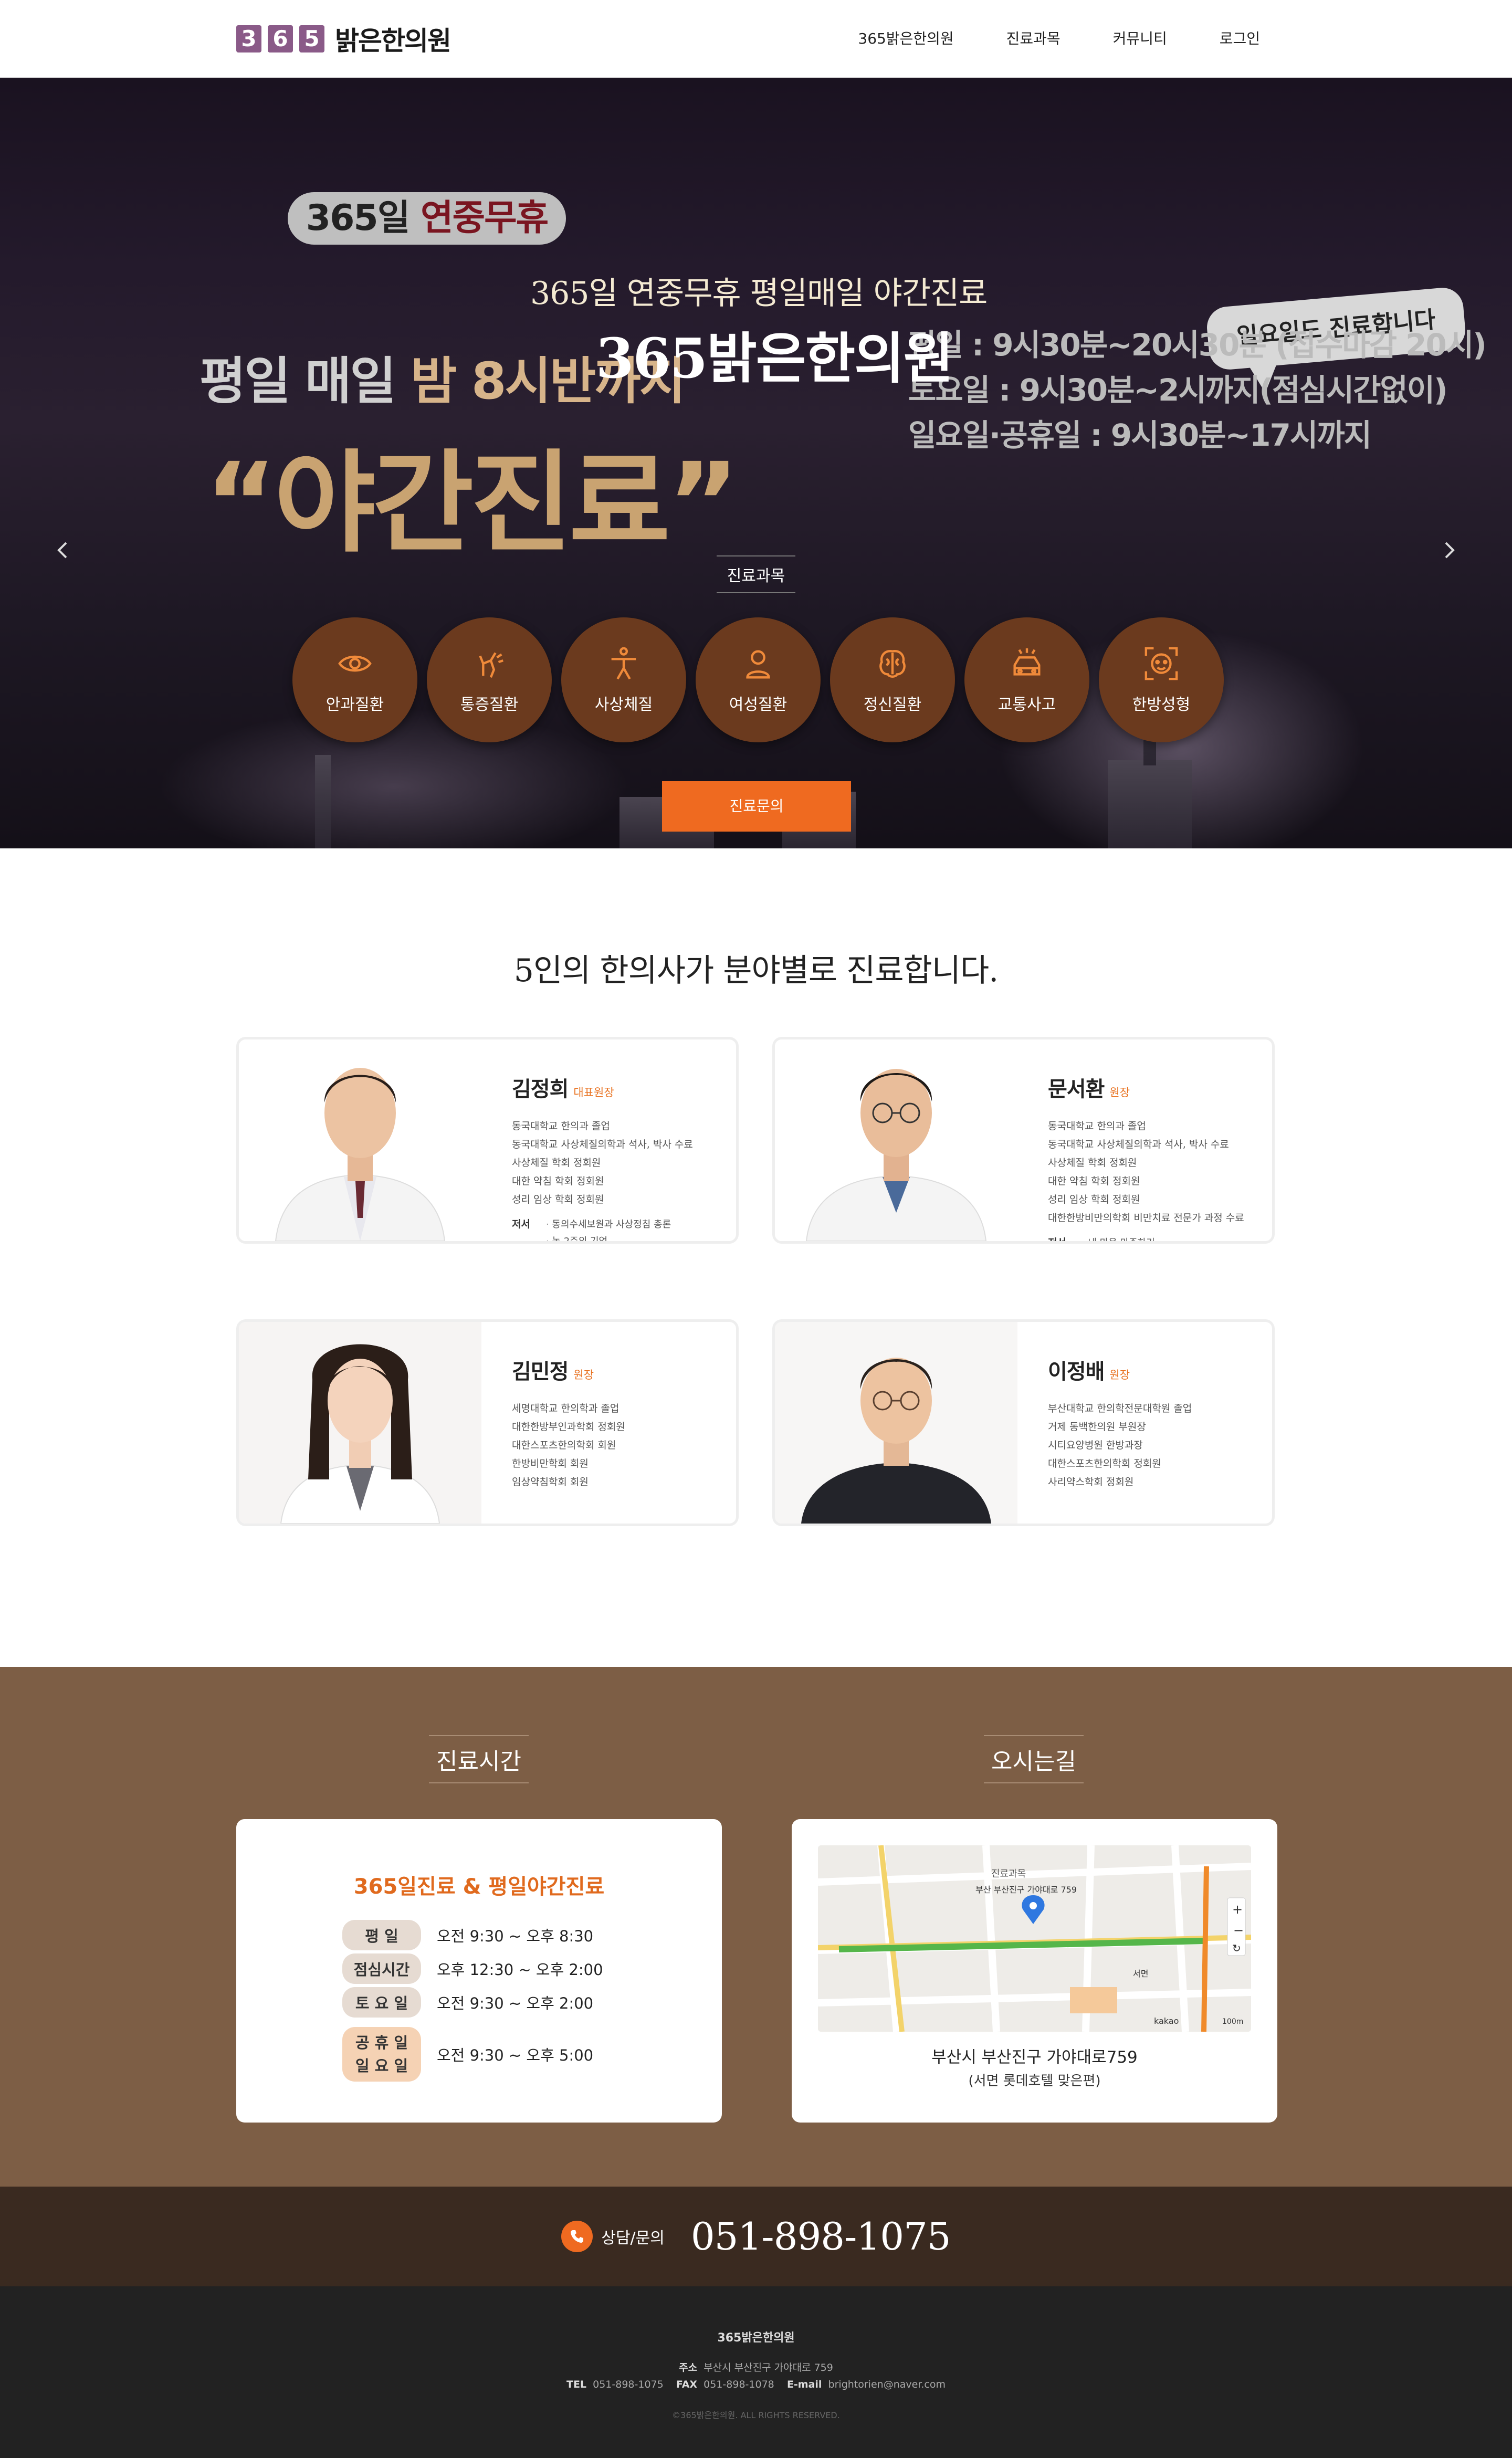 This screenshot has width=1512, height=2458. What do you see at coordinates (1161, 663) in the screenshot?
I see `face-icon` at bounding box center [1161, 663].